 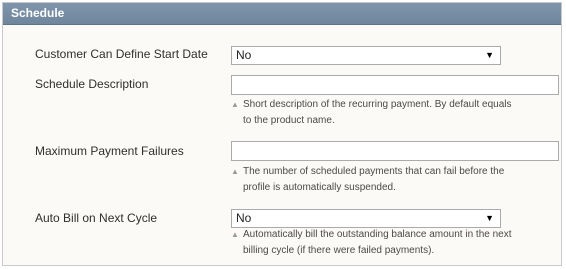 I want to click on panel-header: Schedule, so click(x=282, y=14).